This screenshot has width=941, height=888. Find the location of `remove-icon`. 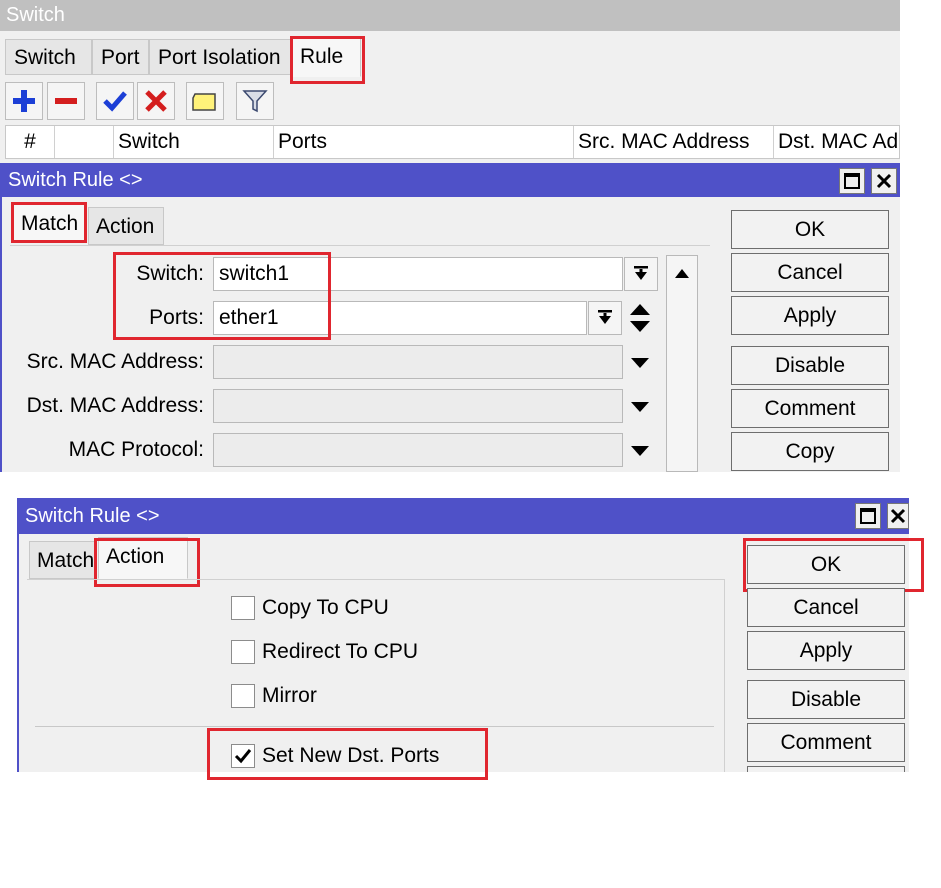

remove-icon is located at coordinates (66, 101).